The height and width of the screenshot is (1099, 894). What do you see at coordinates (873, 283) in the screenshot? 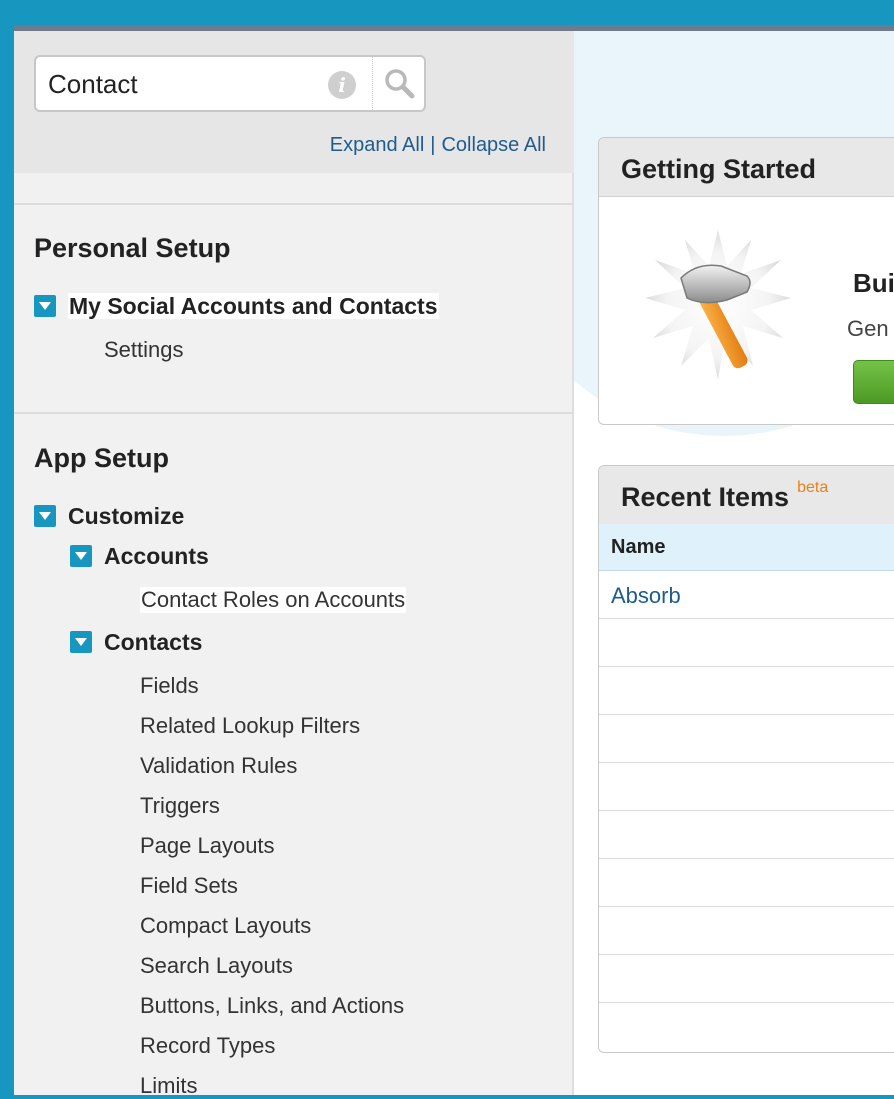
I see `getting-started-heading: Bui` at bounding box center [873, 283].